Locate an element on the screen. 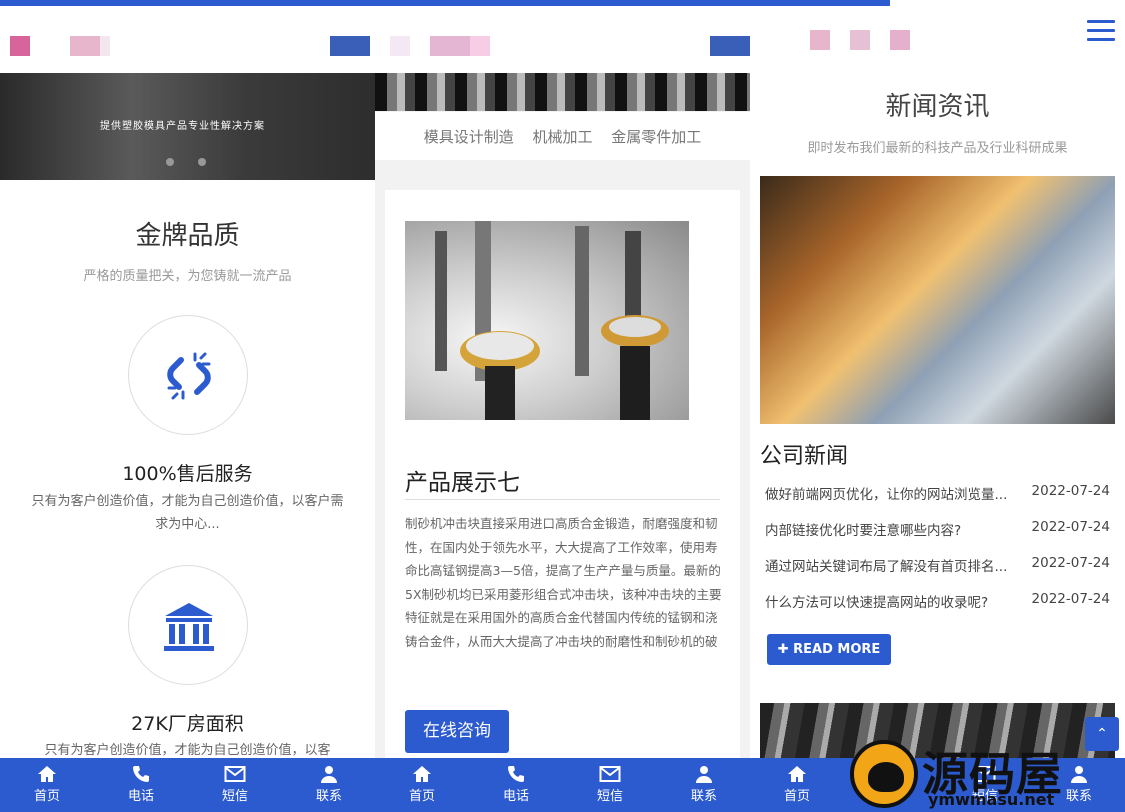 This screenshot has height=812, width=1125. news-item: 通过网站关键词布局了解没有首页排名... 2022-07-24 is located at coordinates (940, 565).